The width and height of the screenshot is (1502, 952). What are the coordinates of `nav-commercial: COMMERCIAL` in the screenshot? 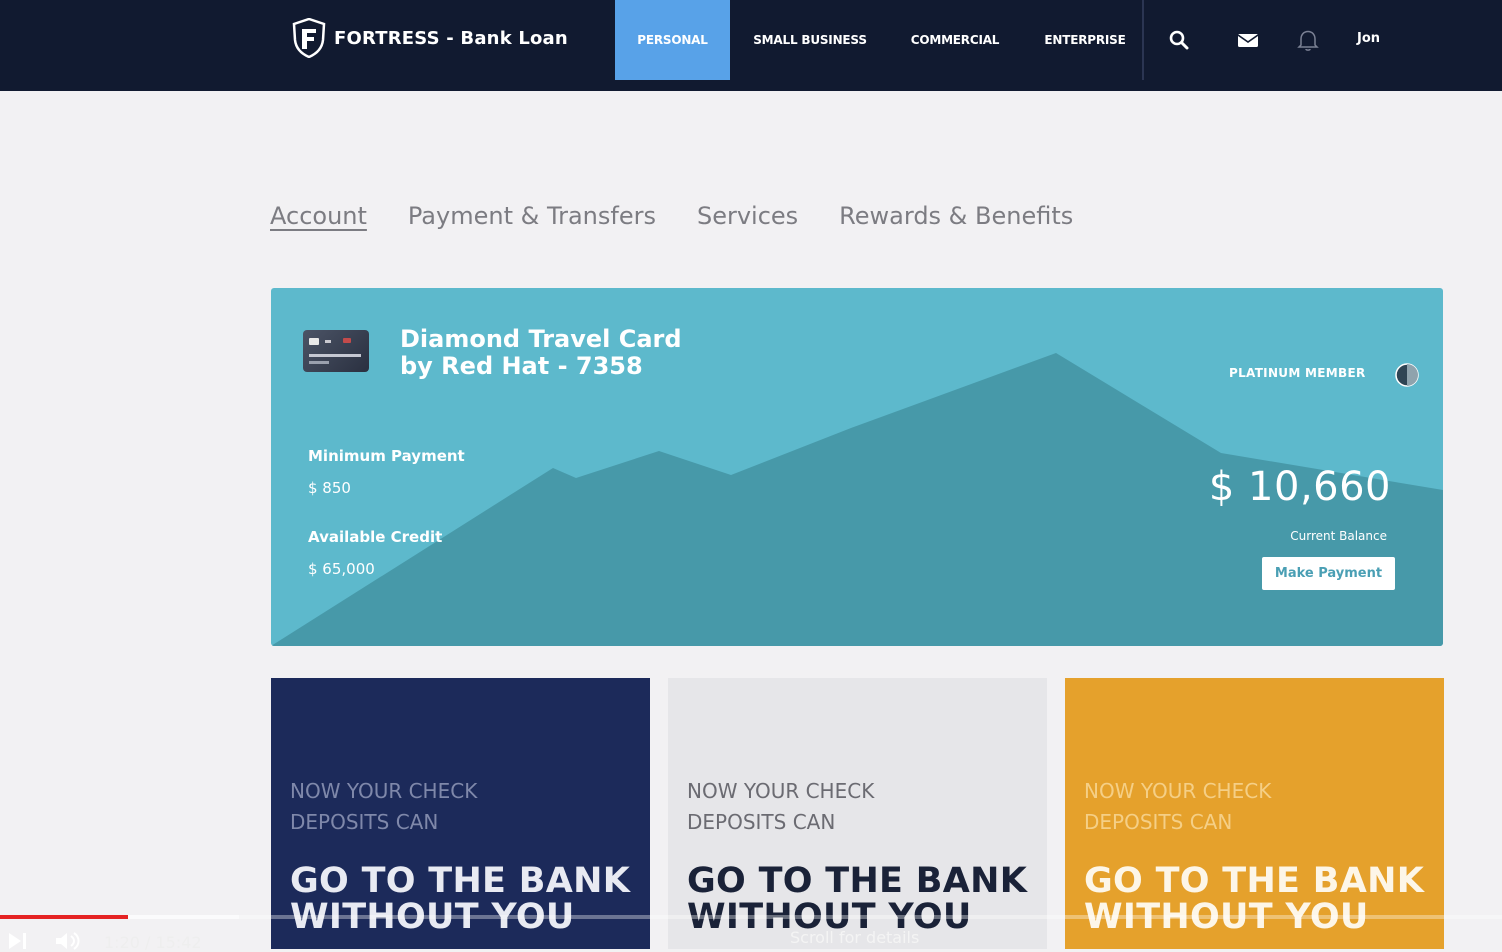 It's located at (955, 40).